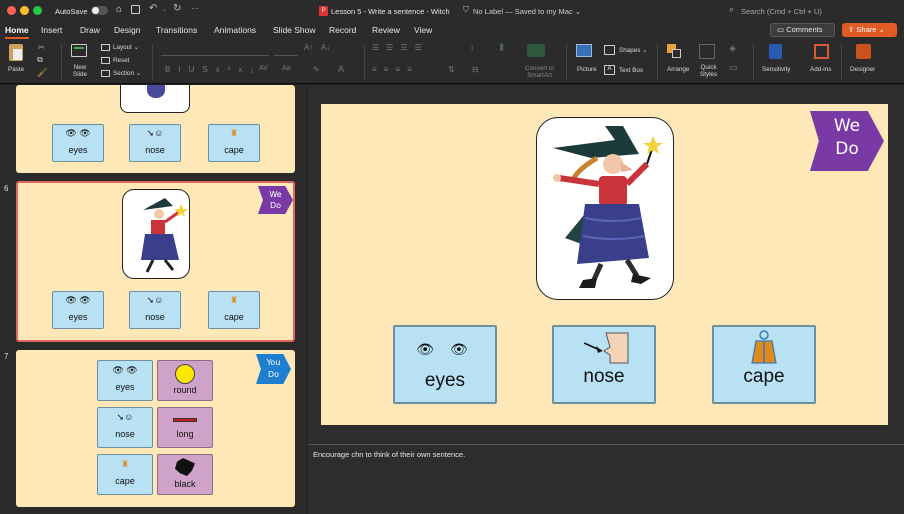 Image resolution: width=904 pixels, height=514 pixels. Describe the element at coordinates (775, 51) in the screenshot. I see `sensitivity-icon` at that location.